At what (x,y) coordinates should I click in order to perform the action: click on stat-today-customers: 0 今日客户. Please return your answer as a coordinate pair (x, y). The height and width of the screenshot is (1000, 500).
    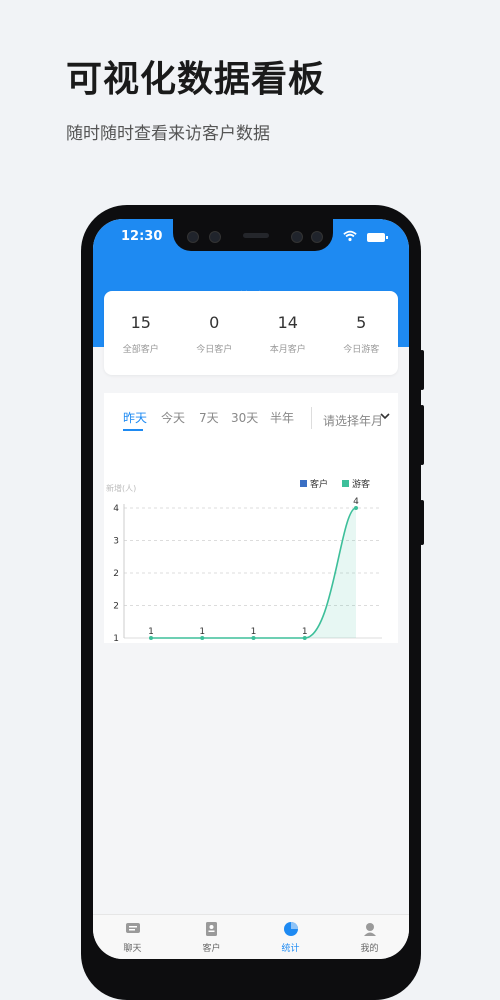
    Looking at the image, I should click on (215, 333).